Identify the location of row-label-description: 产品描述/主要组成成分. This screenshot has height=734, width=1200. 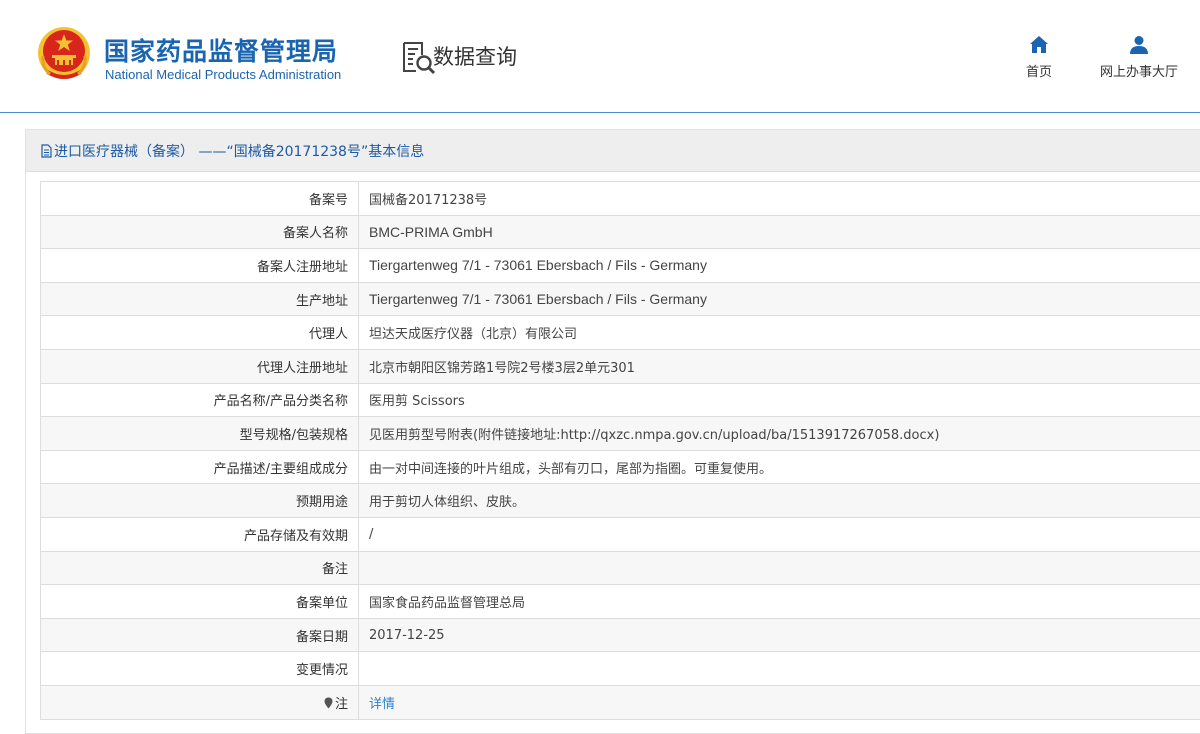
(199, 467).